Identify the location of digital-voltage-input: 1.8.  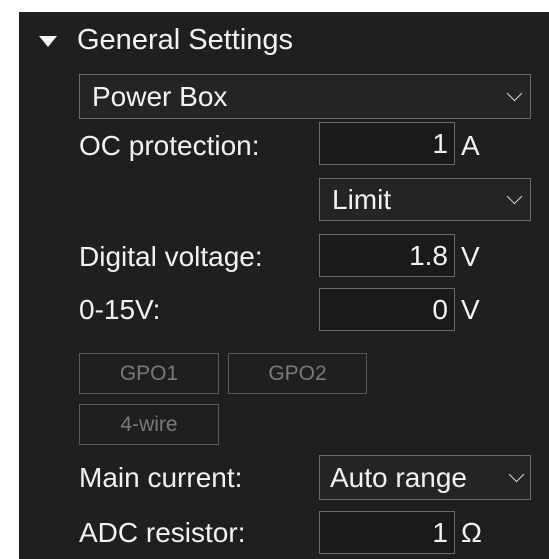
(387, 255).